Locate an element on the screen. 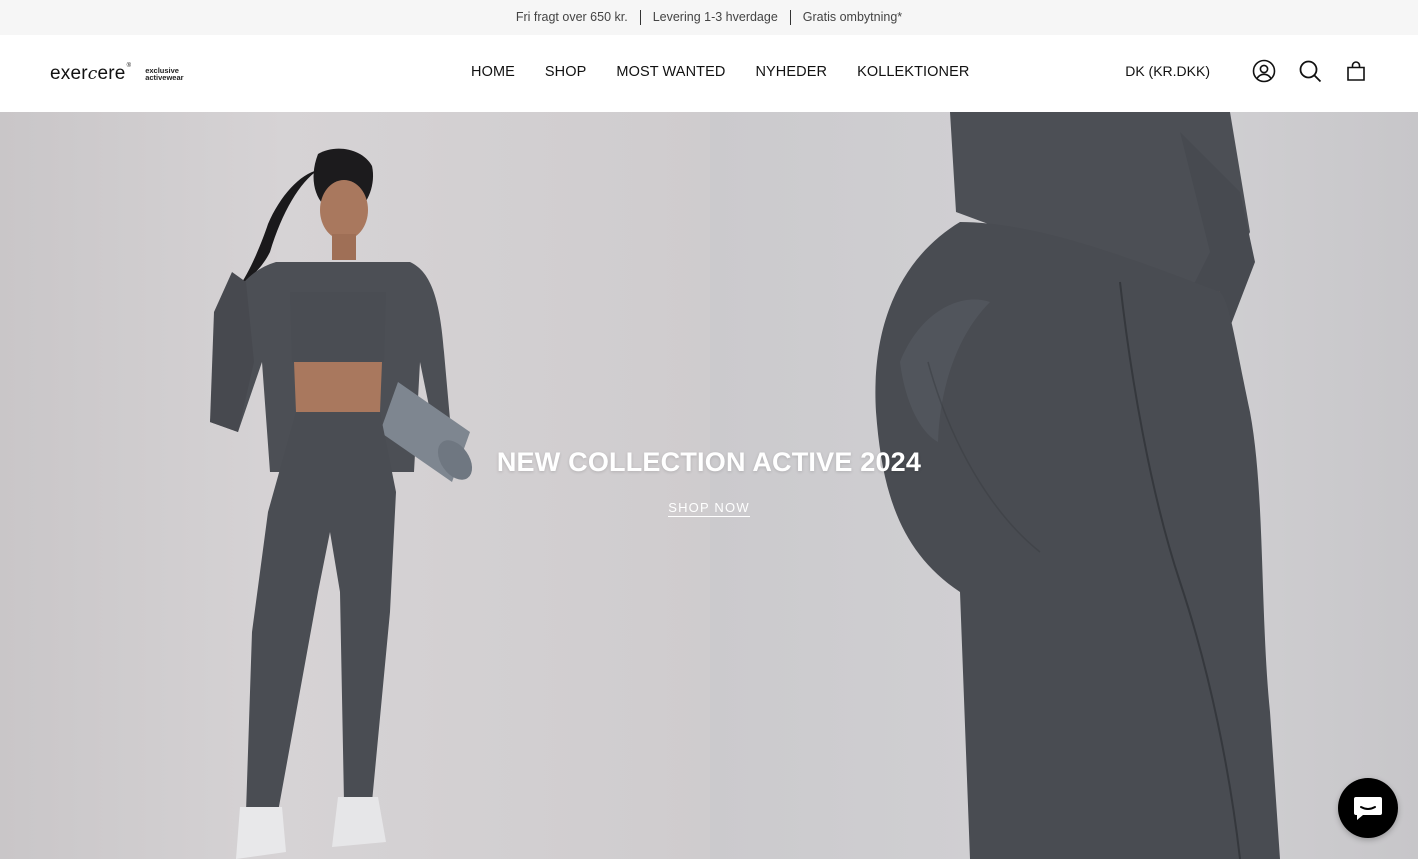  nav-kollektioner: KOLLEKTIONER is located at coordinates (913, 72).